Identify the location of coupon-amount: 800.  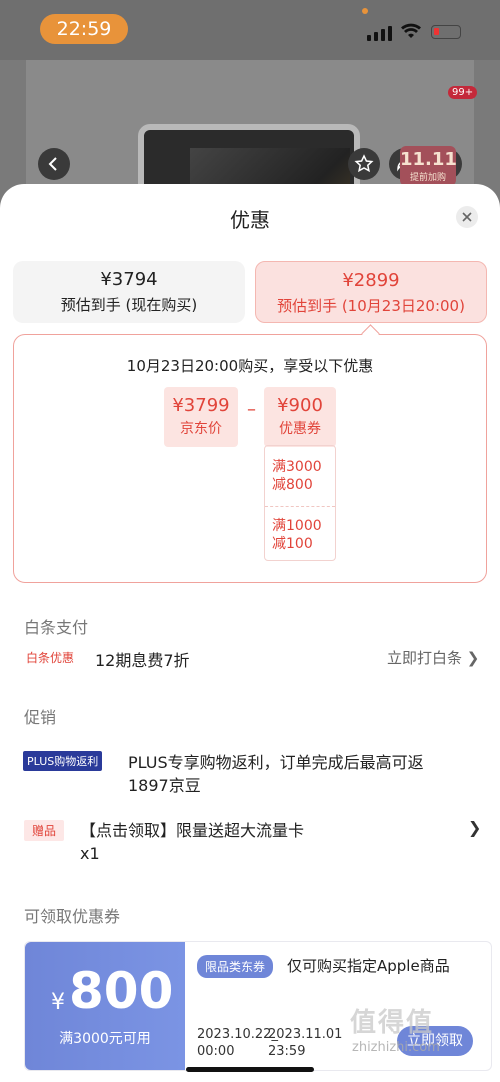
(121, 991).